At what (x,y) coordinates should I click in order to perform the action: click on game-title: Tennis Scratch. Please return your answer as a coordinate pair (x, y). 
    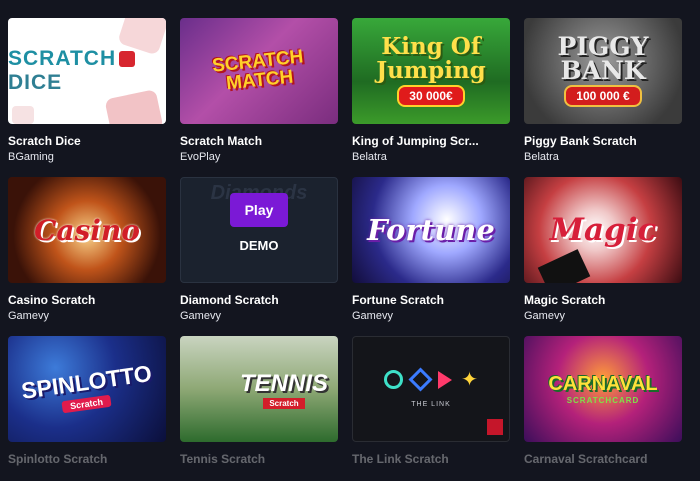
    Looking at the image, I should click on (255, 459).